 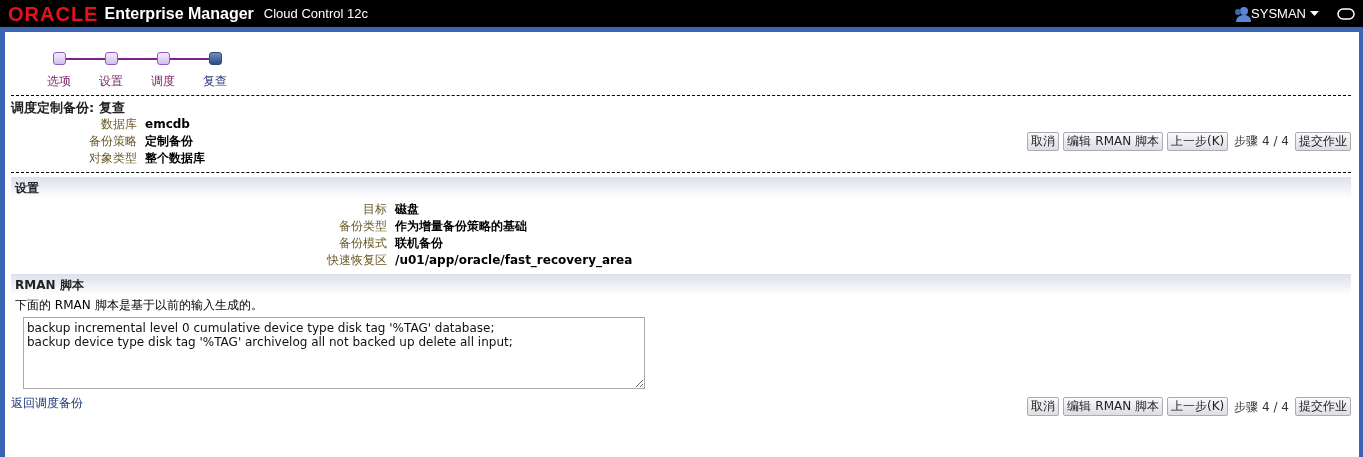 I want to click on caret-icon, so click(x=1314, y=13).